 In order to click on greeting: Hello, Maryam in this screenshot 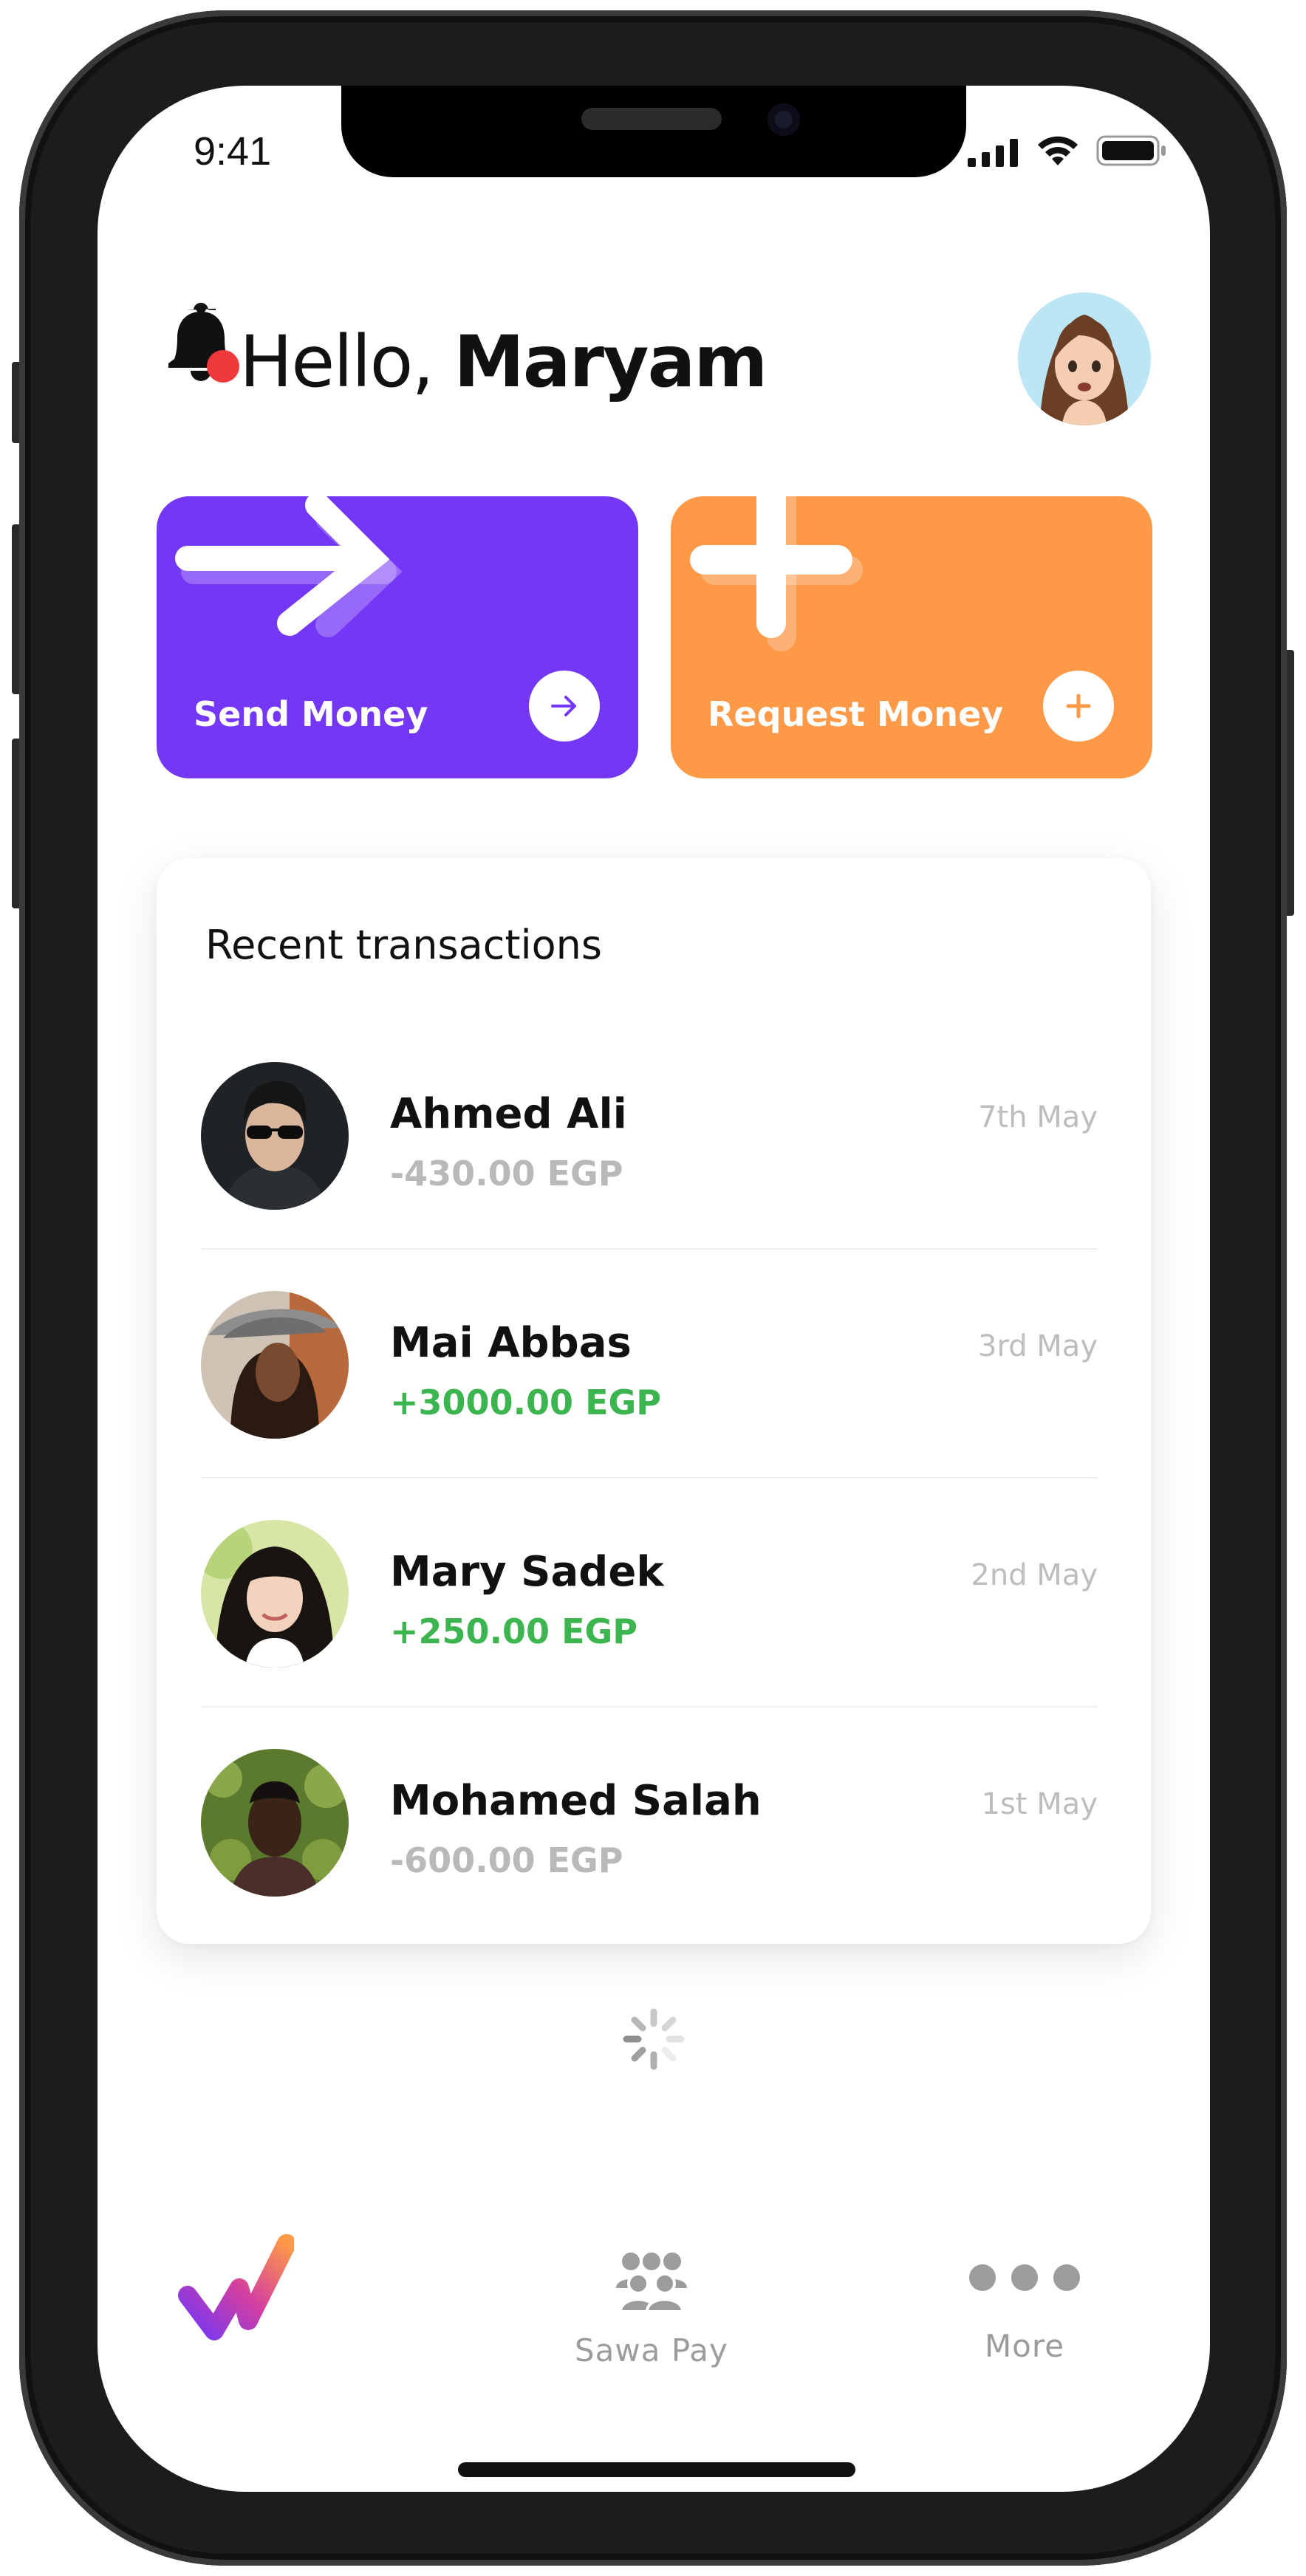, I will do `click(503, 362)`.